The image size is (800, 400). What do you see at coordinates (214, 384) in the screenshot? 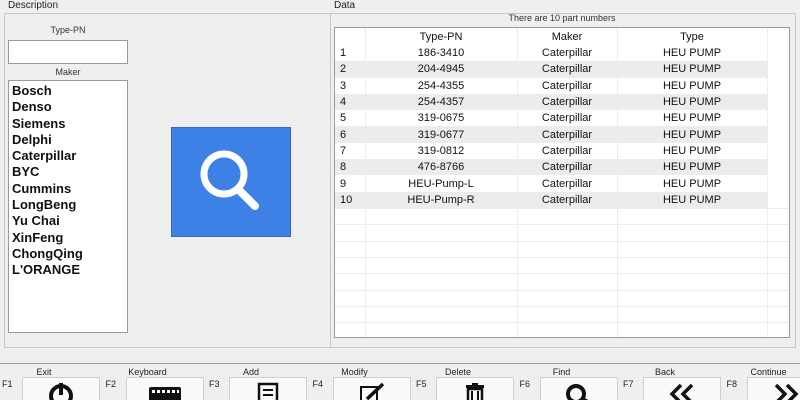
I see `function-key-label: F3` at bounding box center [214, 384].